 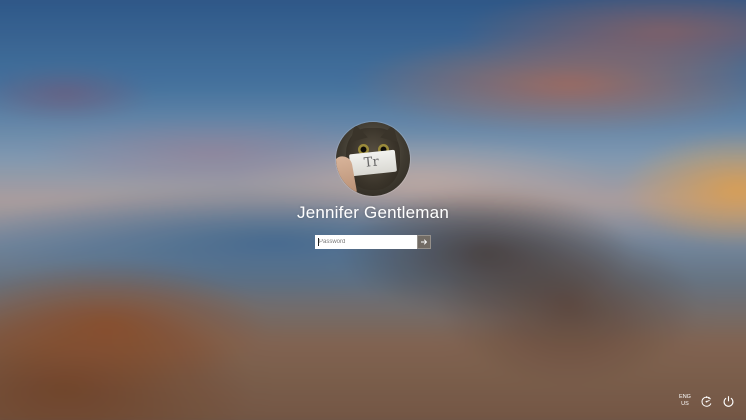 What do you see at coordinates (371, 162) in the screenshot?
I see `avatar-note-text: Tr` at bounding box center [371, 162].